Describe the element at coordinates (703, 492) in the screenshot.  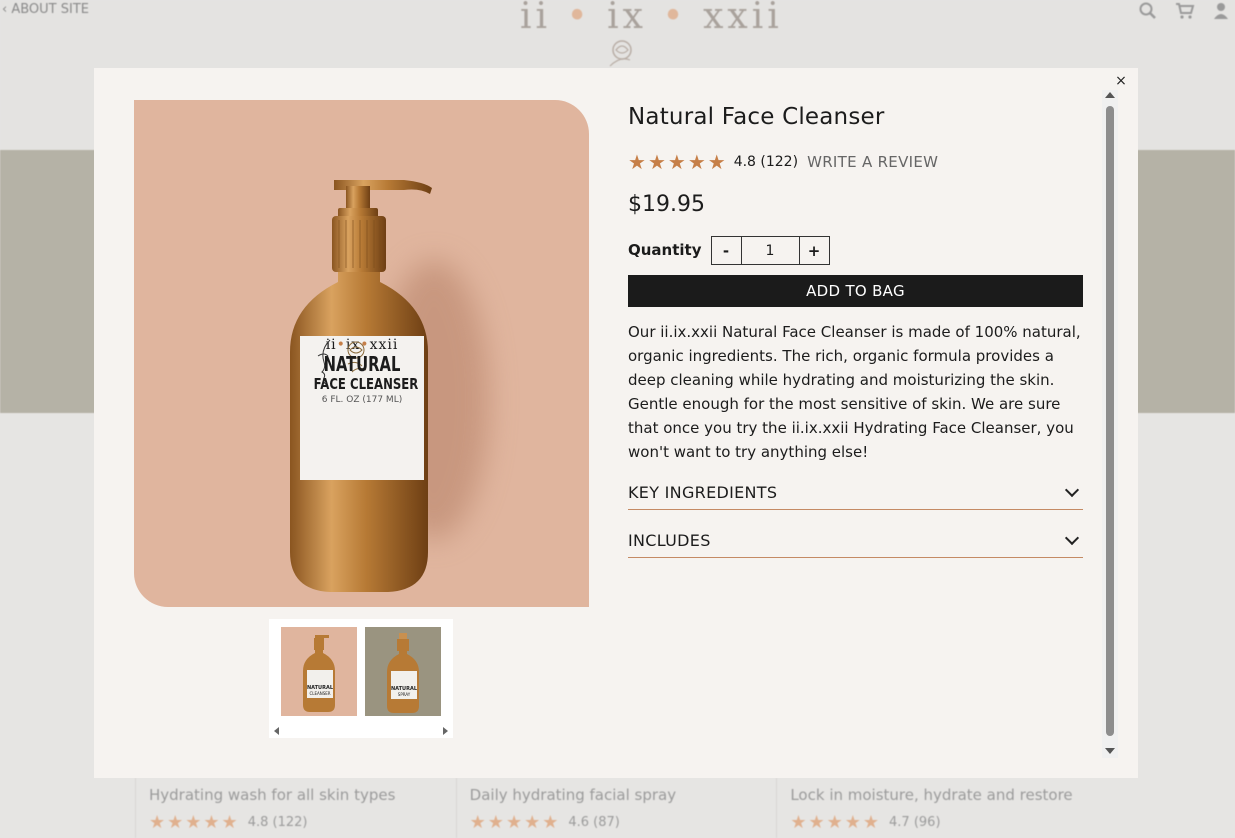
I see `accordion-label: KEY INGREDIENTS` at that location.